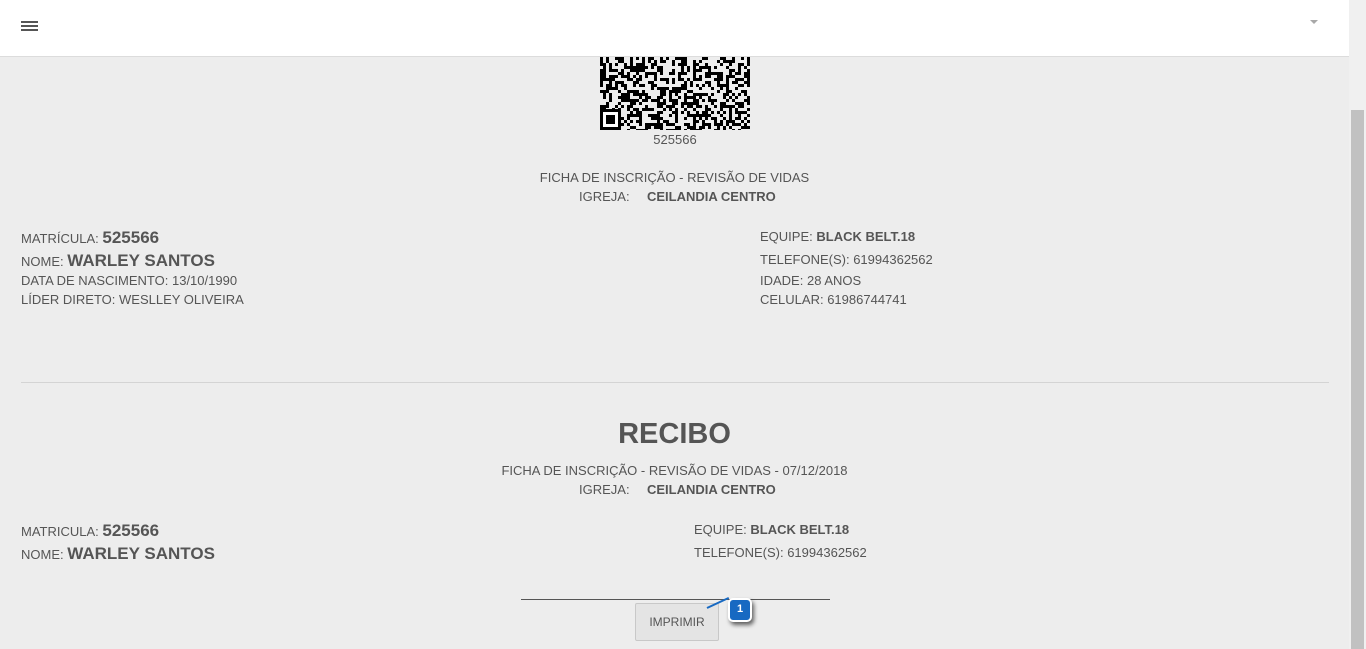 This screenshot has width=1366, height=649. Describe the element at coordinates (834, 280) in the screenshot. I see `idade-value: 28 ANOS` at that location.